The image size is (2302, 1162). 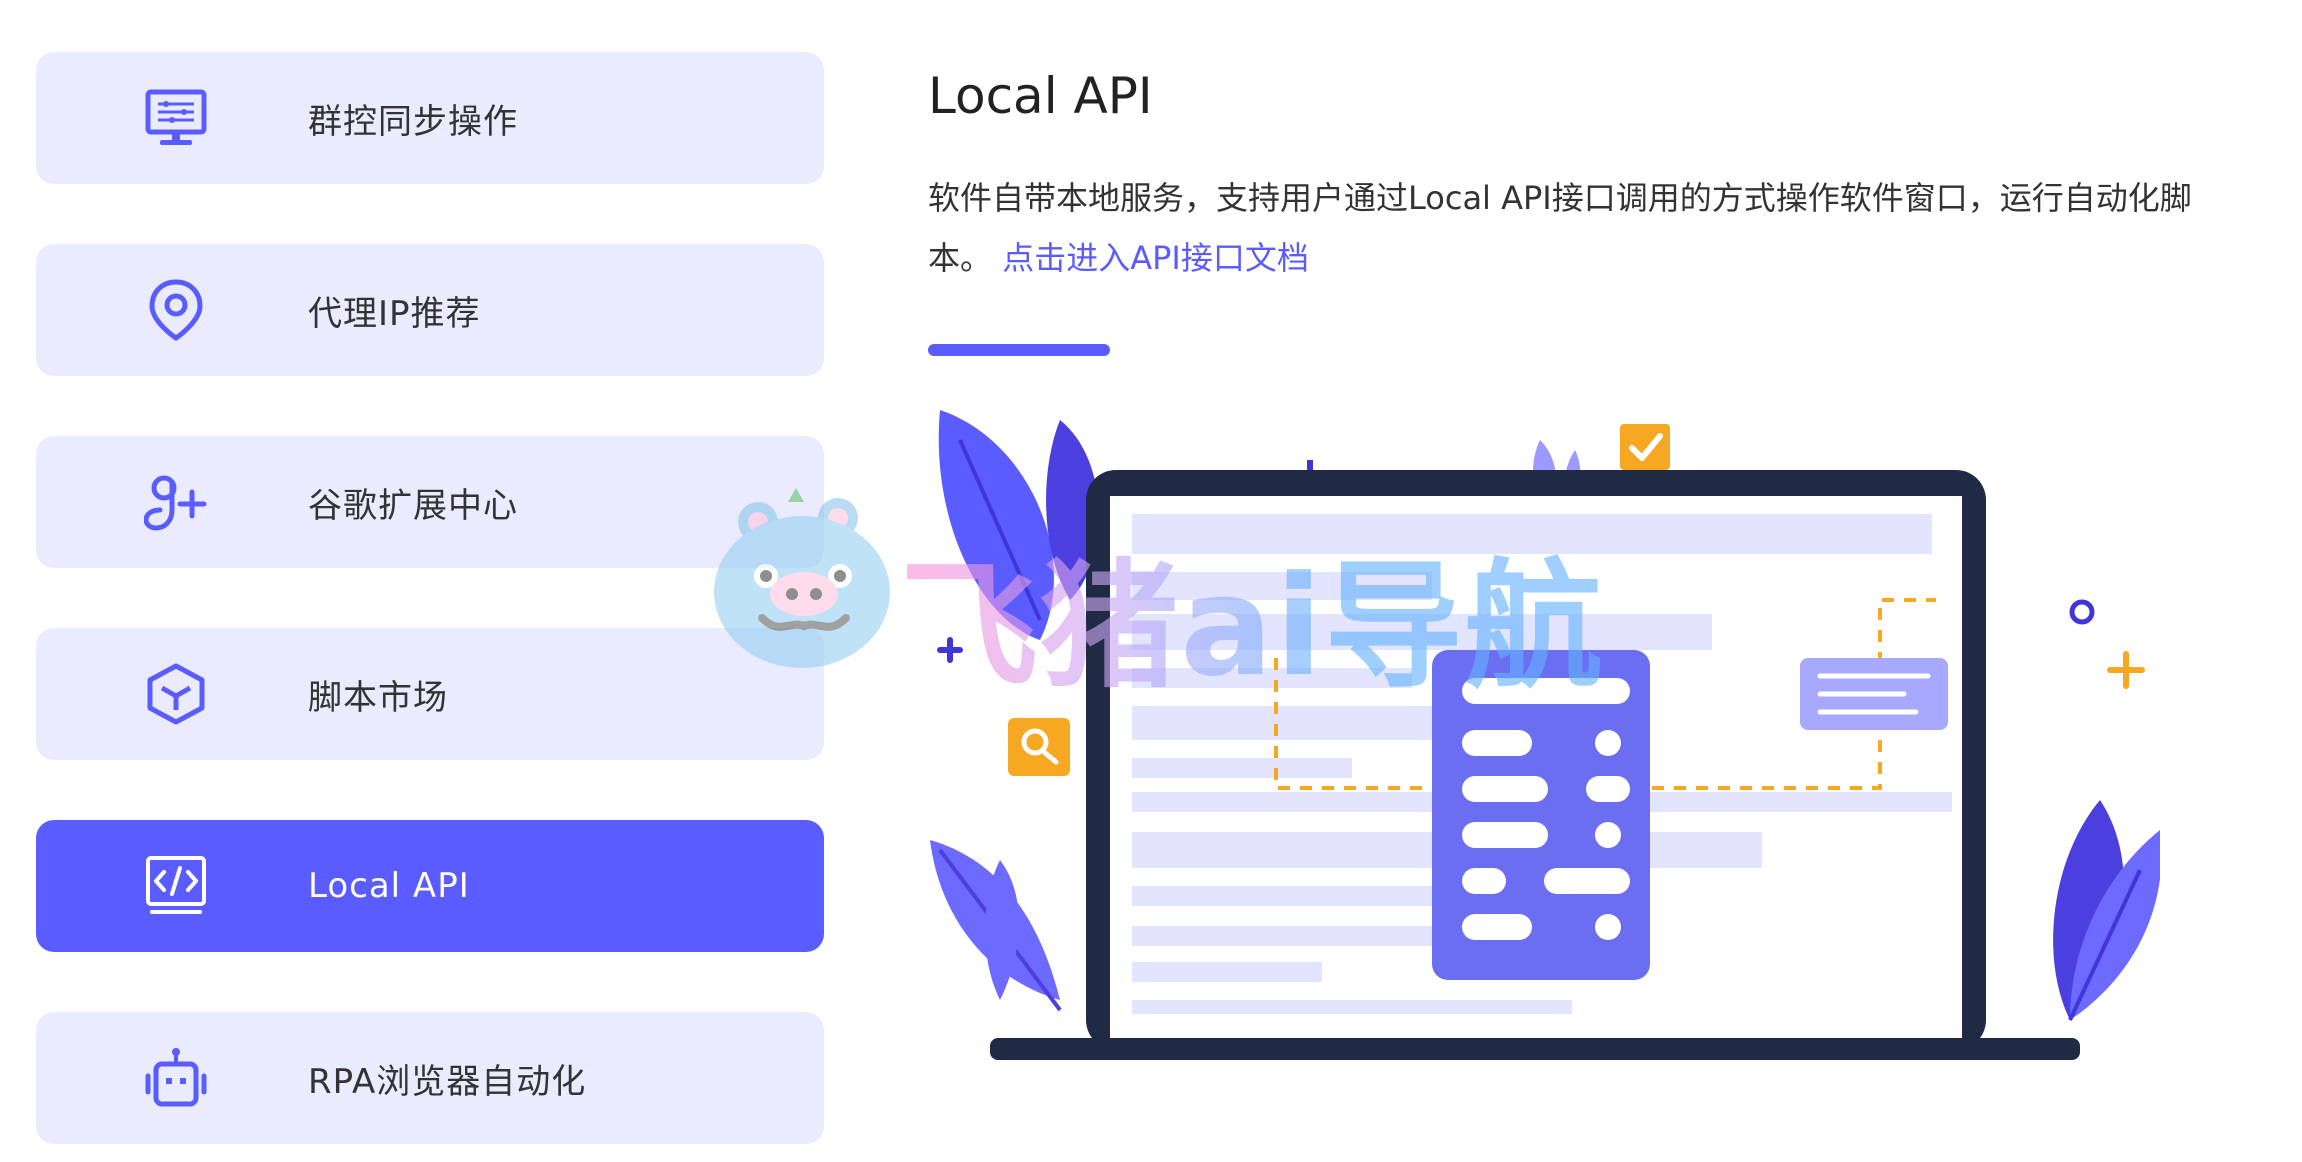 What do you see at coordinates (176, 310) in the screenshot?
I see `location-pin-icon` at bounding box center [176, 310].